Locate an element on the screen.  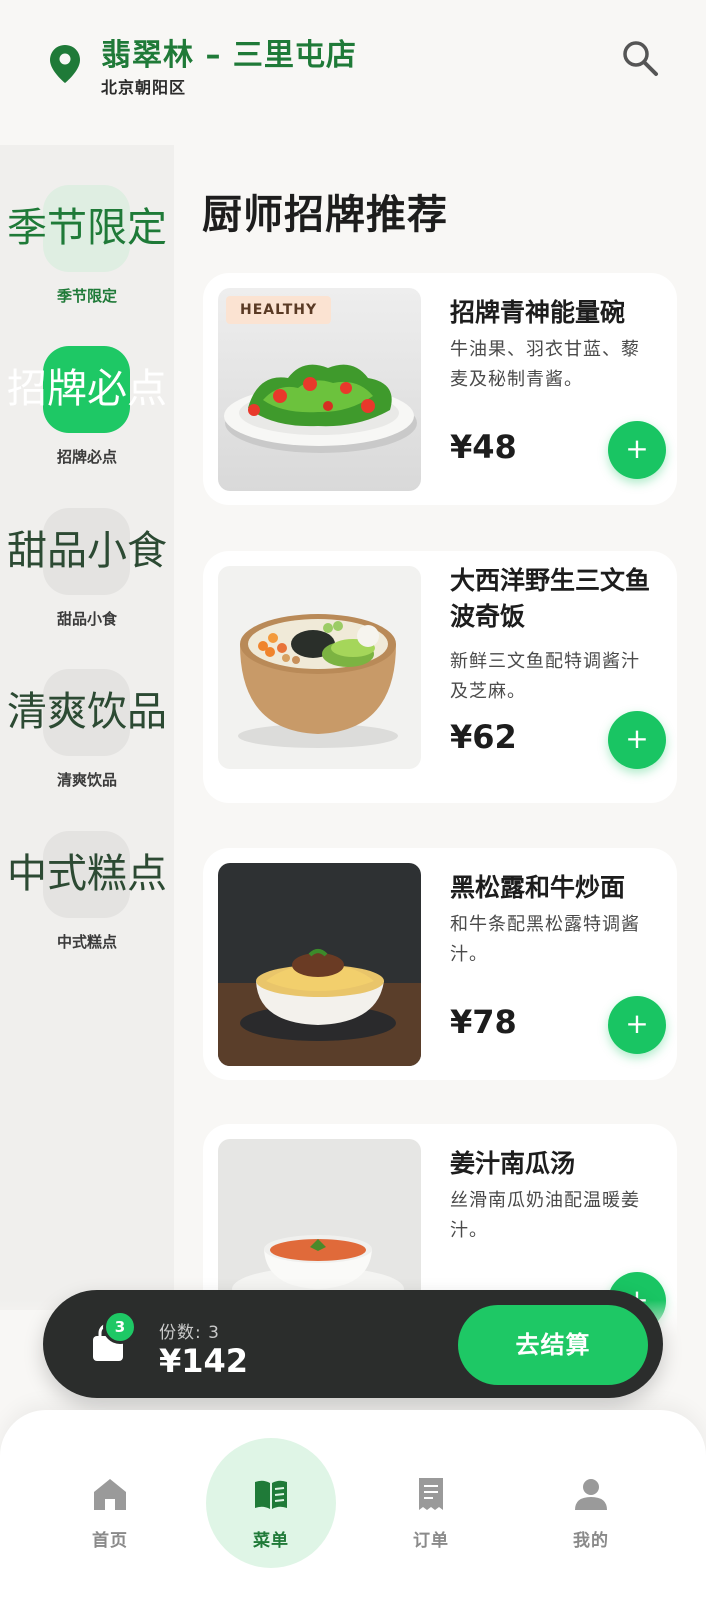
nav-item-home: 首页 is located at coordinates (110, 1503).